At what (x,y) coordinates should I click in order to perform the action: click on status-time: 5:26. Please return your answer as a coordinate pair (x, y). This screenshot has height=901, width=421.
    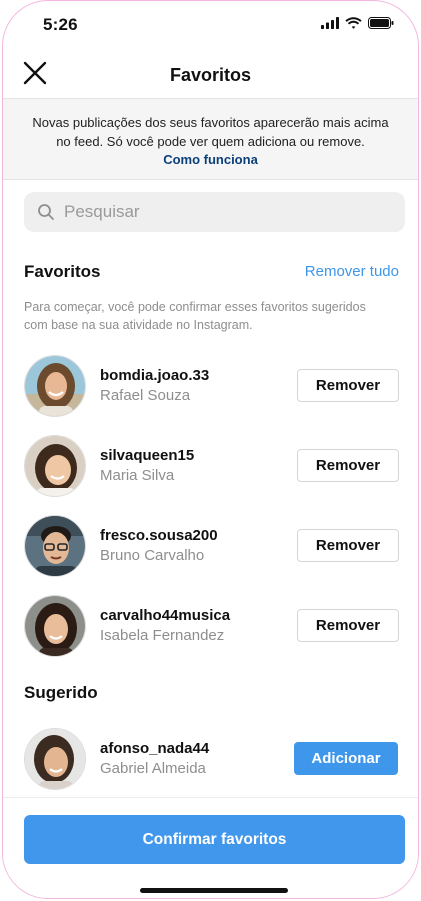
    Looking at the image, I should click on (60, 24).